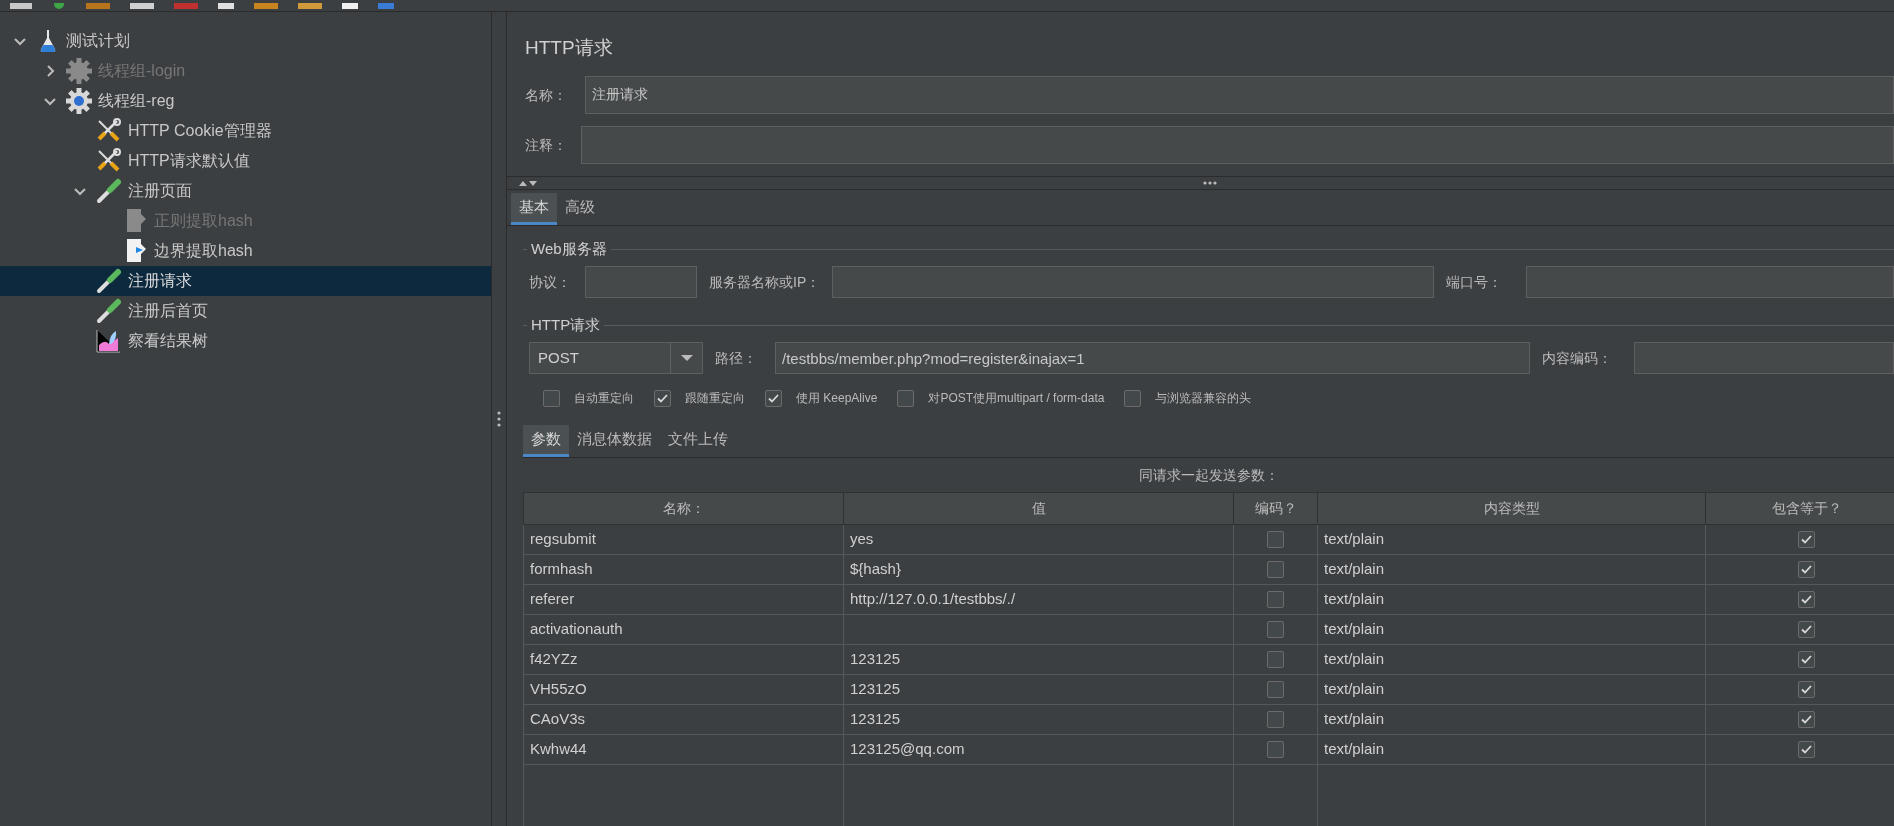  I want to click on tree-item-label: HTTP Cookie管理器, so click(200, 131).